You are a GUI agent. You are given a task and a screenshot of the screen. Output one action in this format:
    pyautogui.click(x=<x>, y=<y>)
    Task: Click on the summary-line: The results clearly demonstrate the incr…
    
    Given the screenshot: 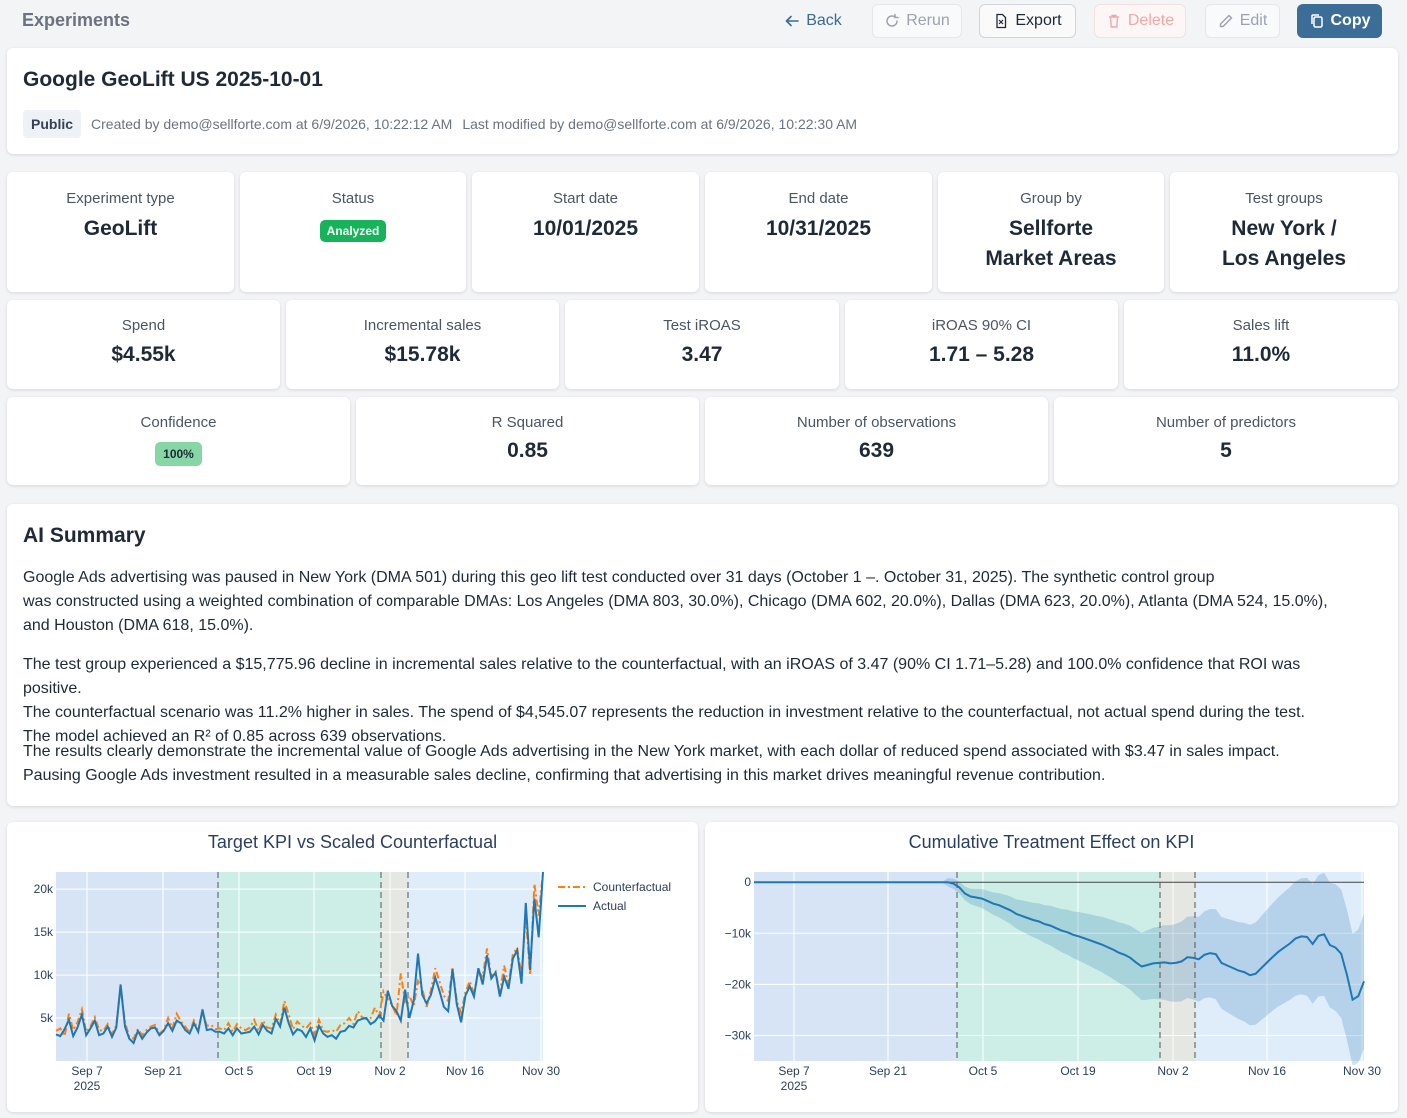 What is the action you would take?
    pyautogui.click(x=651, y=751)
    